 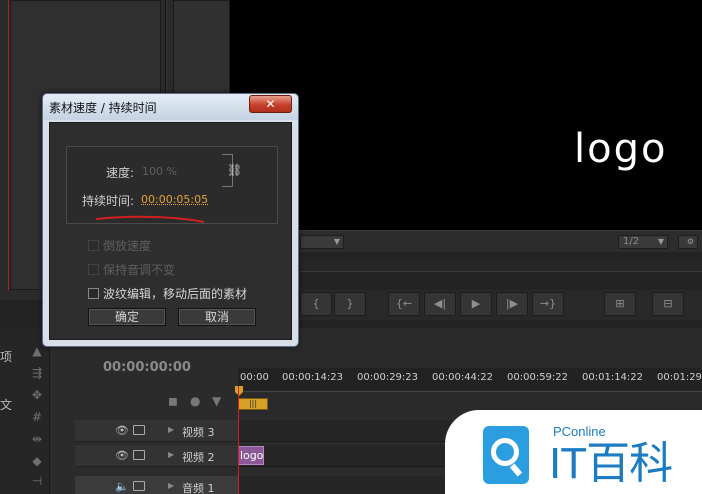 I want to click on ruler-tick: 00:00:59:22, so click(x=538, y=377).